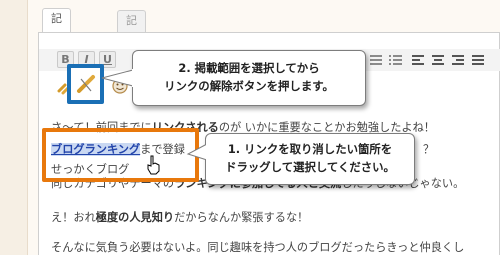 The image size is (500, 255). I want to click on align-right-icon, so click(458, 60).